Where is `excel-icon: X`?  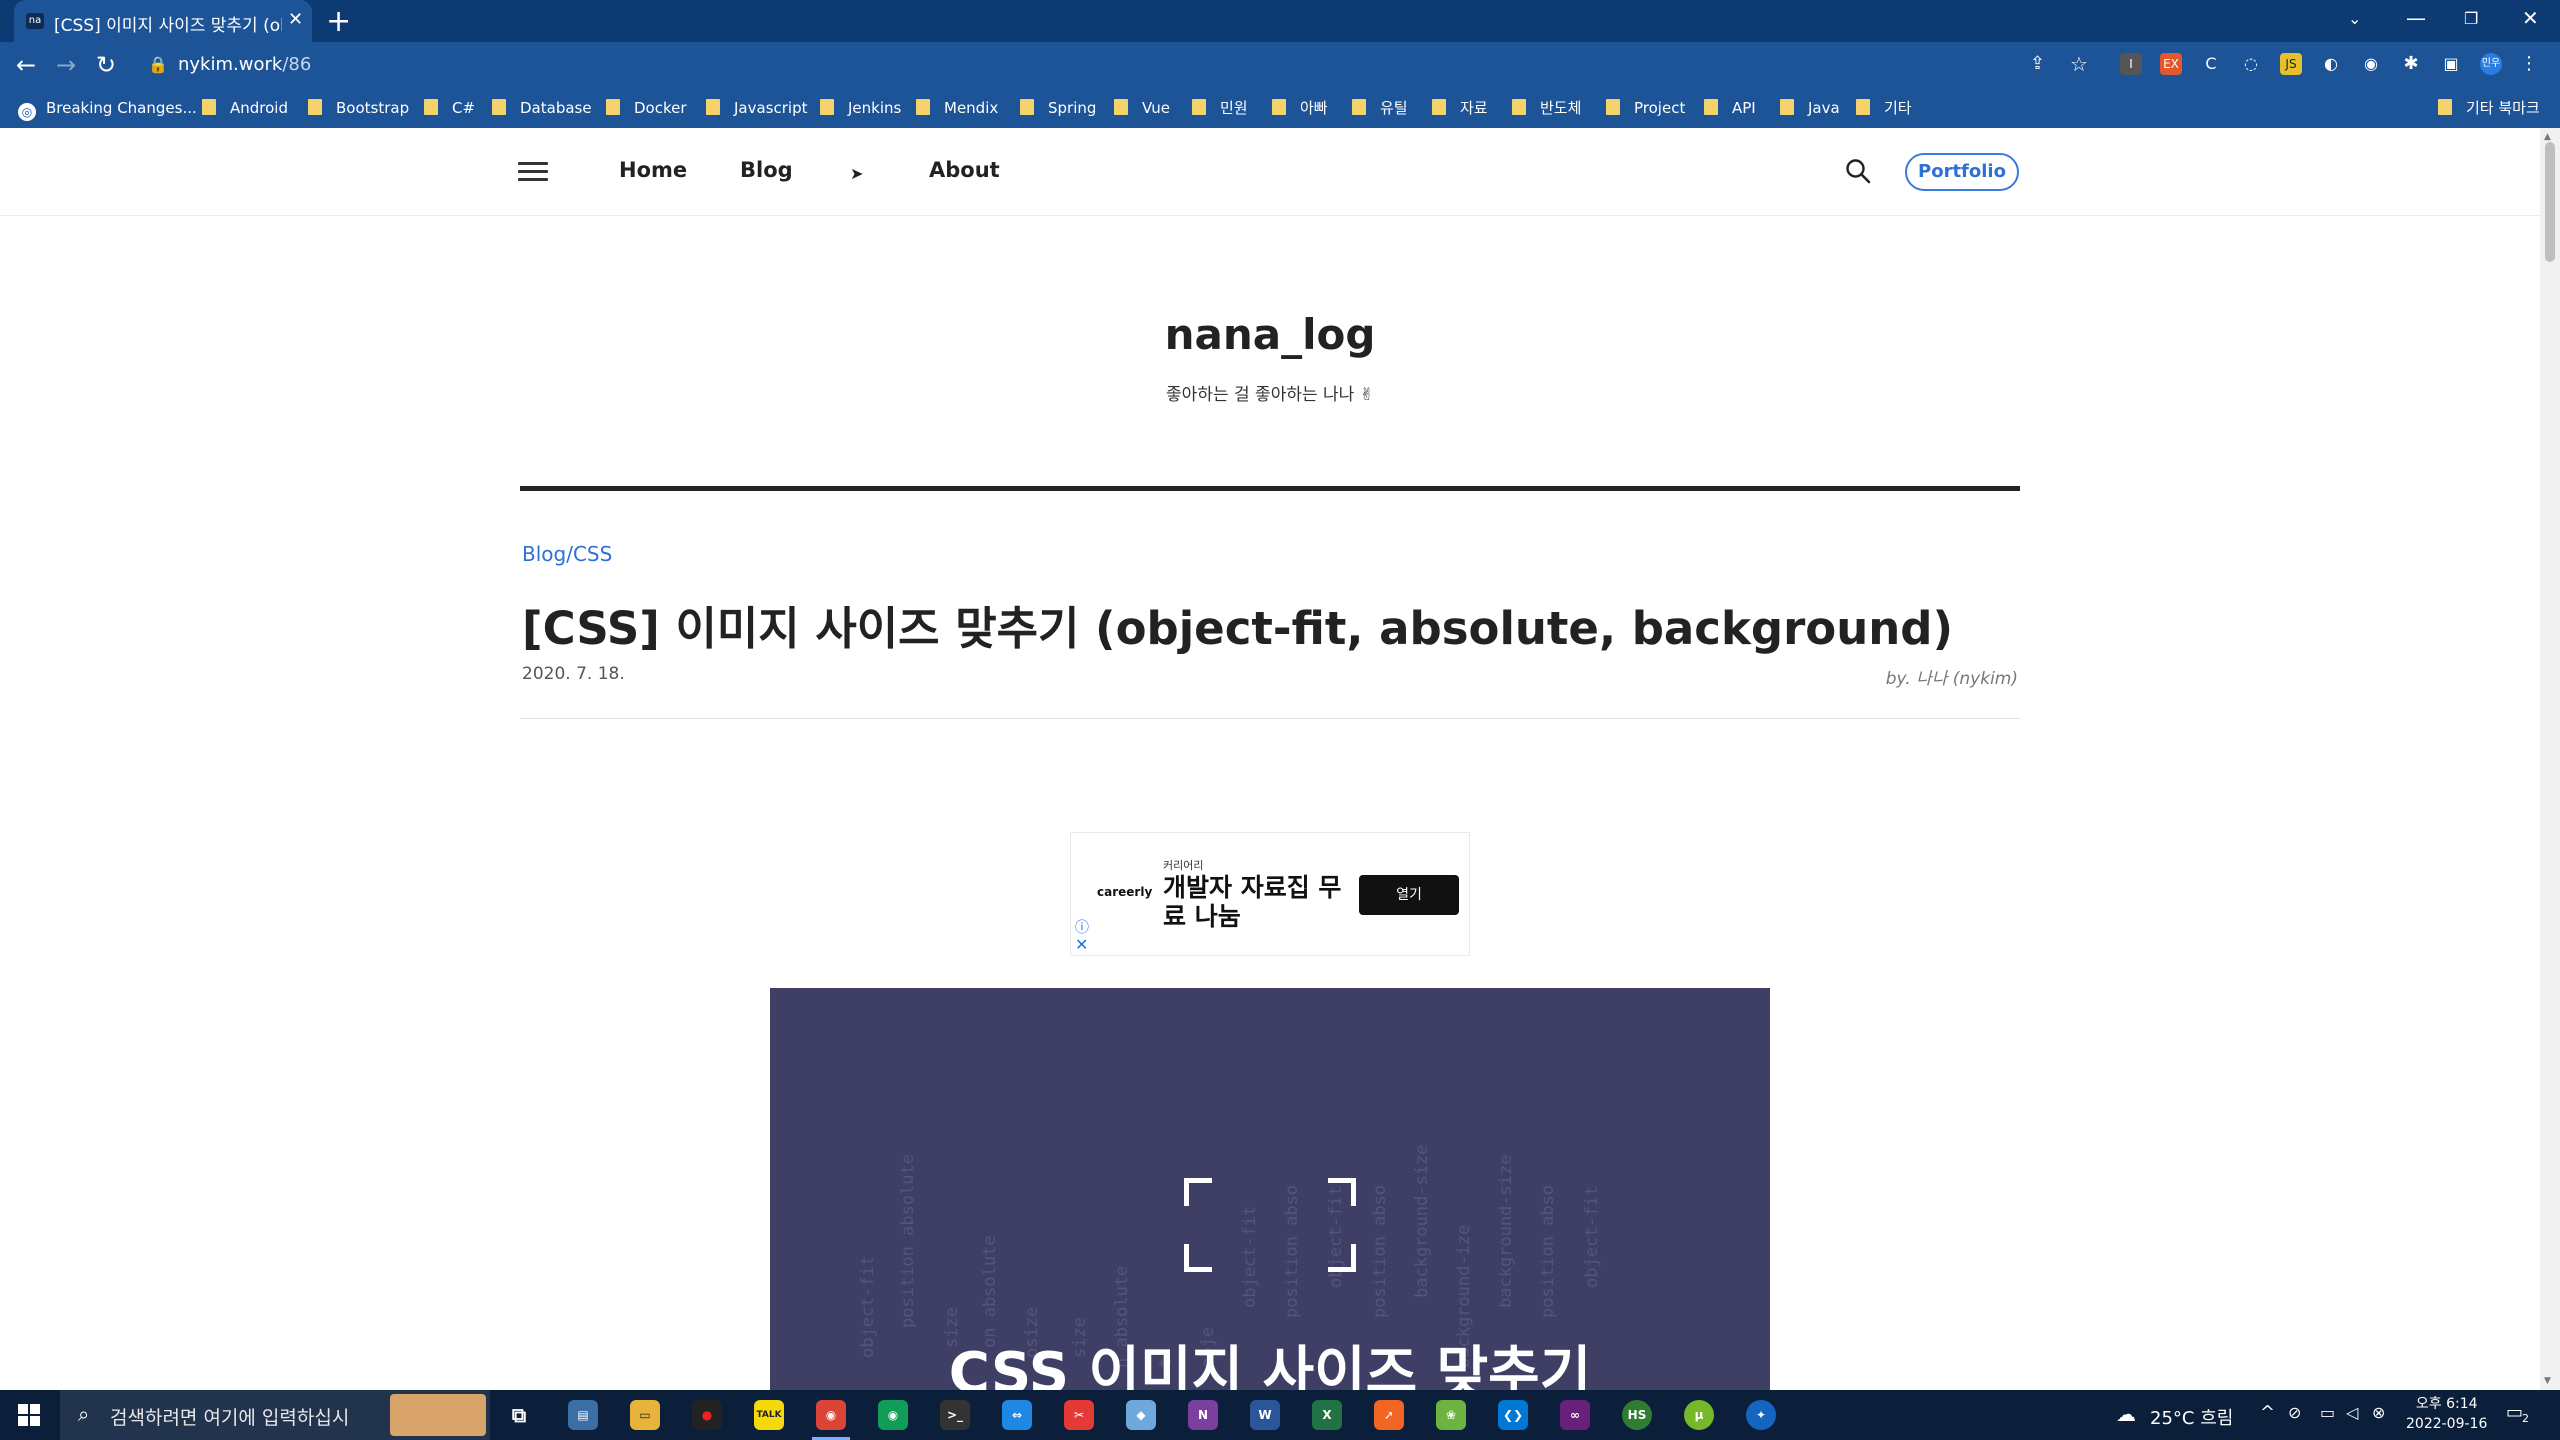 excel-icon: X is located at coordinates (1327, 1415).